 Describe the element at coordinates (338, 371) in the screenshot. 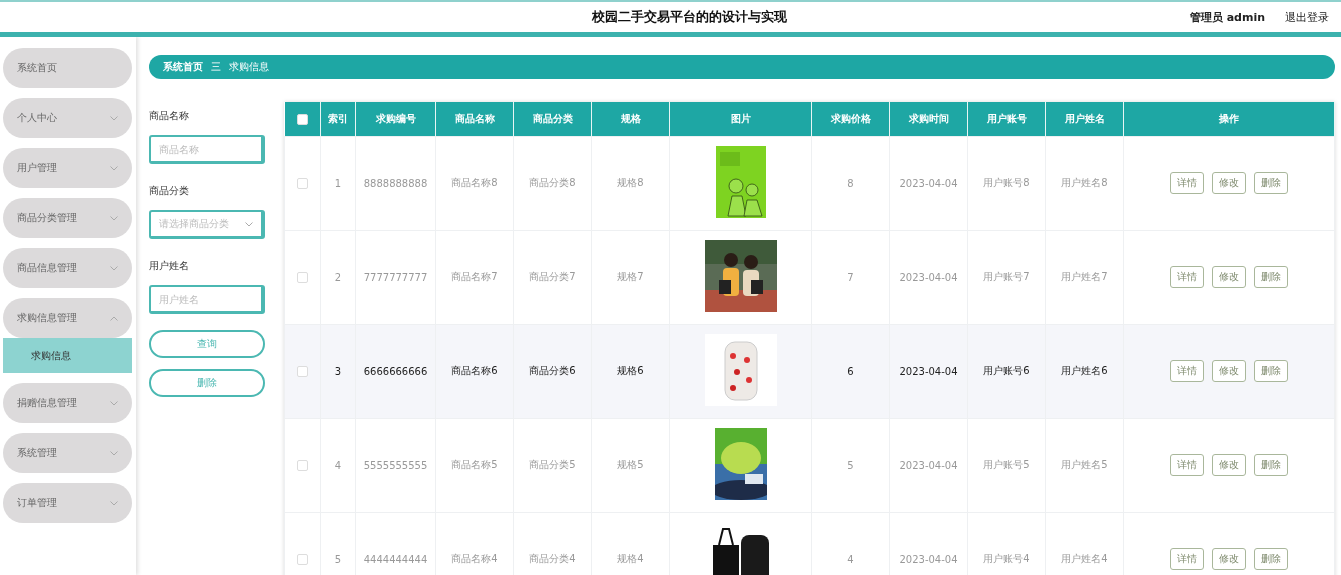

I see `table-cell: 3` at that location.